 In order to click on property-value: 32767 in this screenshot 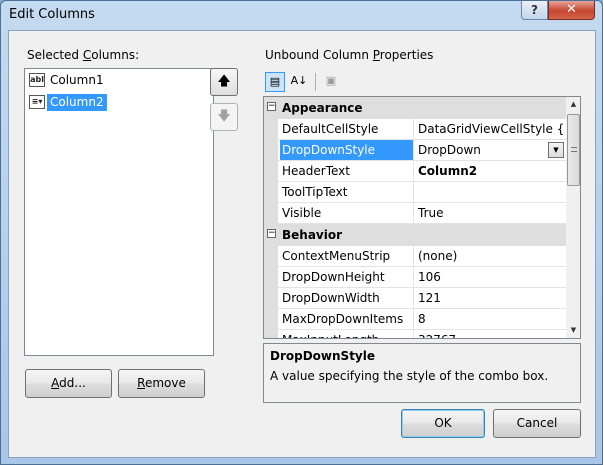, I will do `click(490, 334)`.